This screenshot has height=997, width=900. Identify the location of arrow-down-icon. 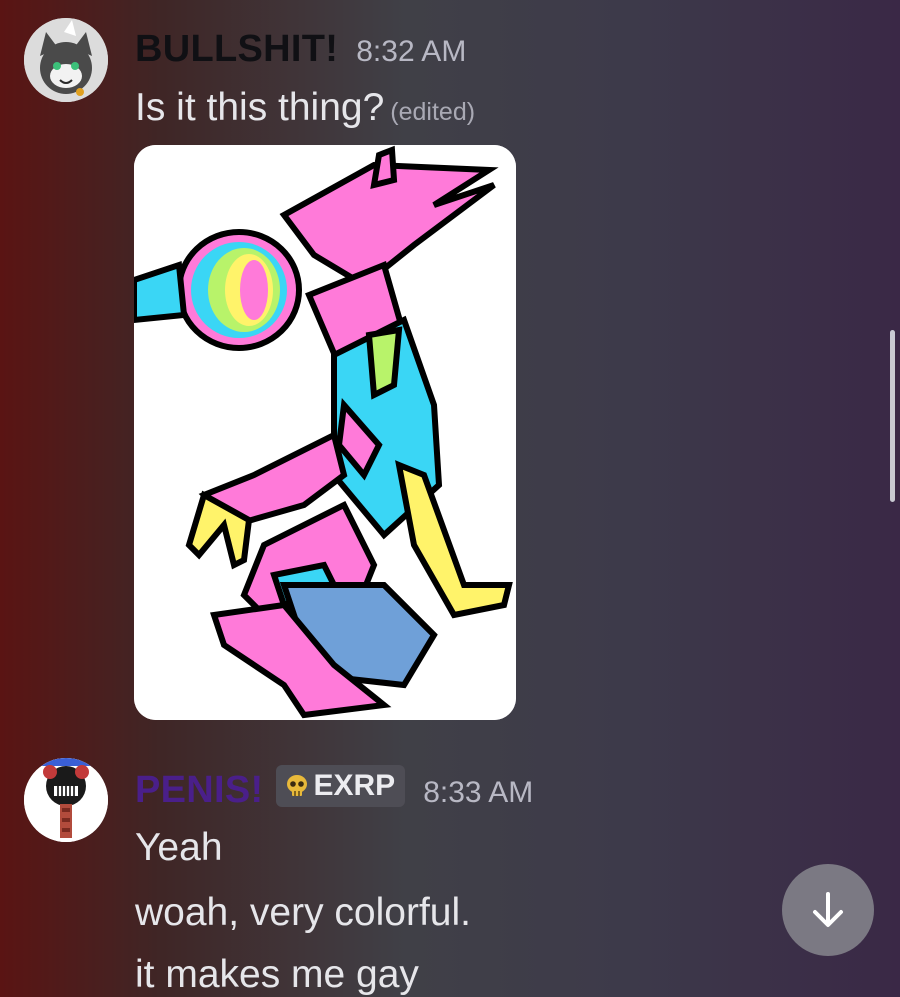
(828, 909).